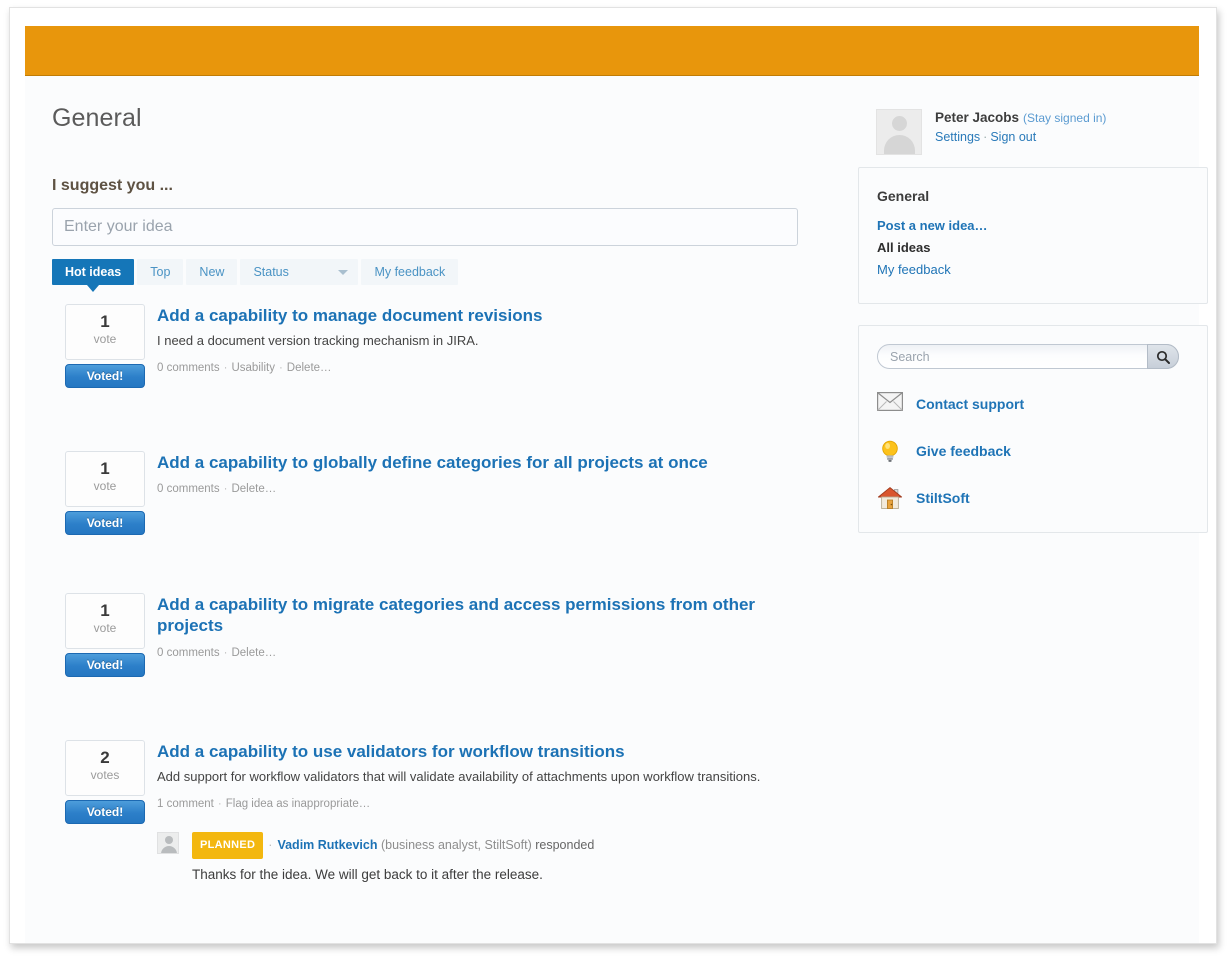  I want to click on user-name: Peter Jacobs, so click(977, 117).